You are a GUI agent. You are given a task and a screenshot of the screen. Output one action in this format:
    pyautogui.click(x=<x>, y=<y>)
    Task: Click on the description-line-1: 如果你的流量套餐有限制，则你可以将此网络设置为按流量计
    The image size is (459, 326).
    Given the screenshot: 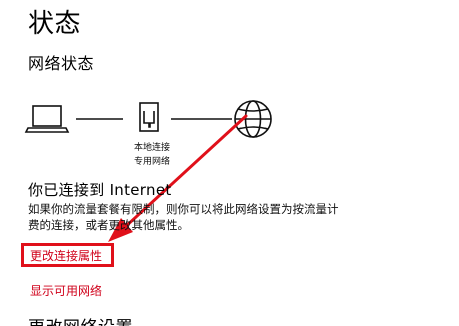 What is the action you would take?
    pyautogui.click(x=183, y=209)
    